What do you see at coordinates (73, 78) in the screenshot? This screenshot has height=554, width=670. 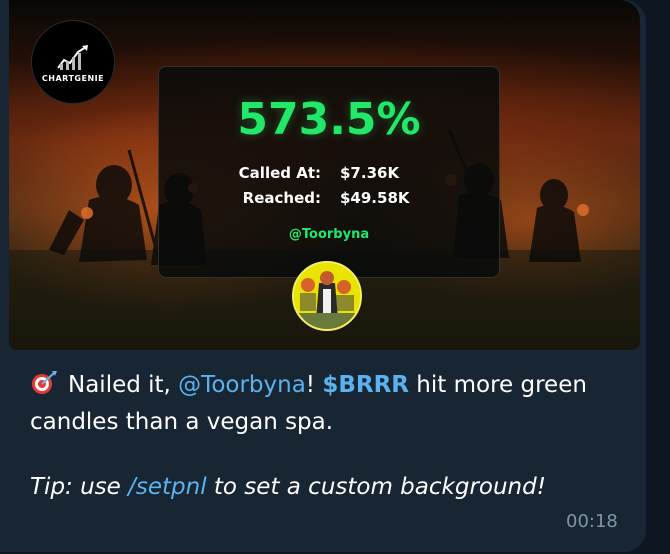 I see `logo-text: CHARTGENIE` at bounding box center [73, 78].